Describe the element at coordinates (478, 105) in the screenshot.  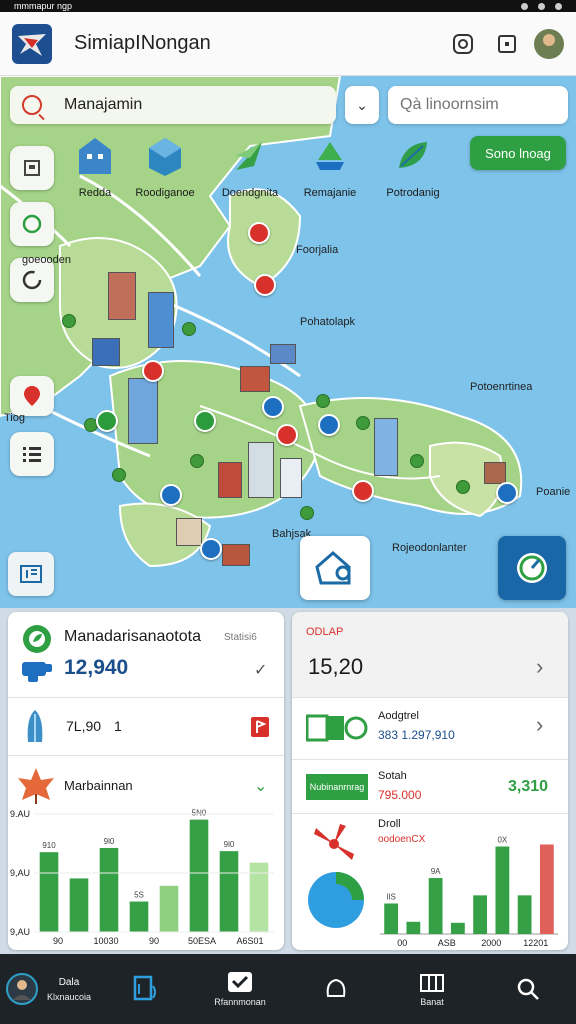
I see `secondary-search-input` at that location.